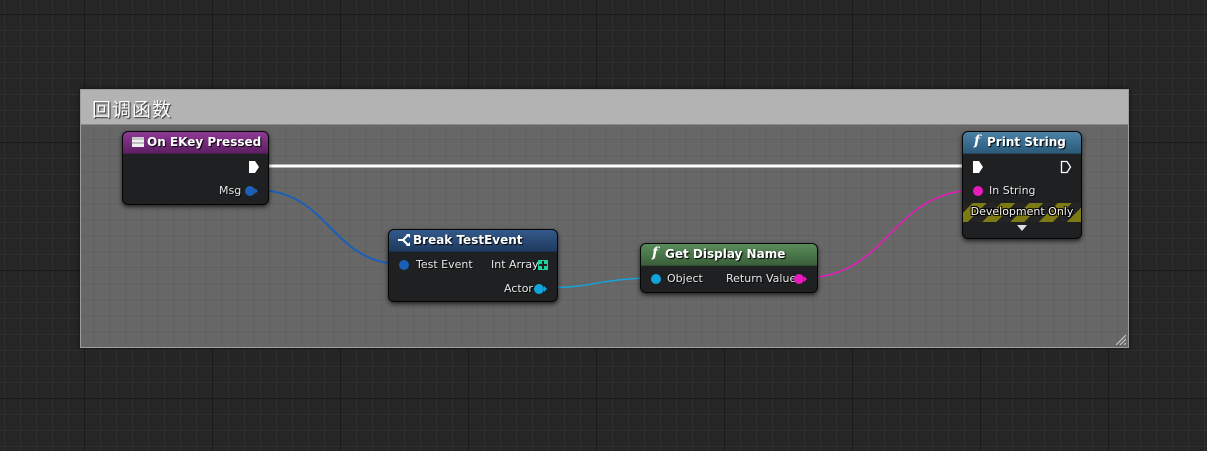 This screenshot has width=1207, height=451. What do you see at coordinates (444, 264) in the screenshot?
I see `pin-label-test-event: Test Event` at bounding box center [444, 264].